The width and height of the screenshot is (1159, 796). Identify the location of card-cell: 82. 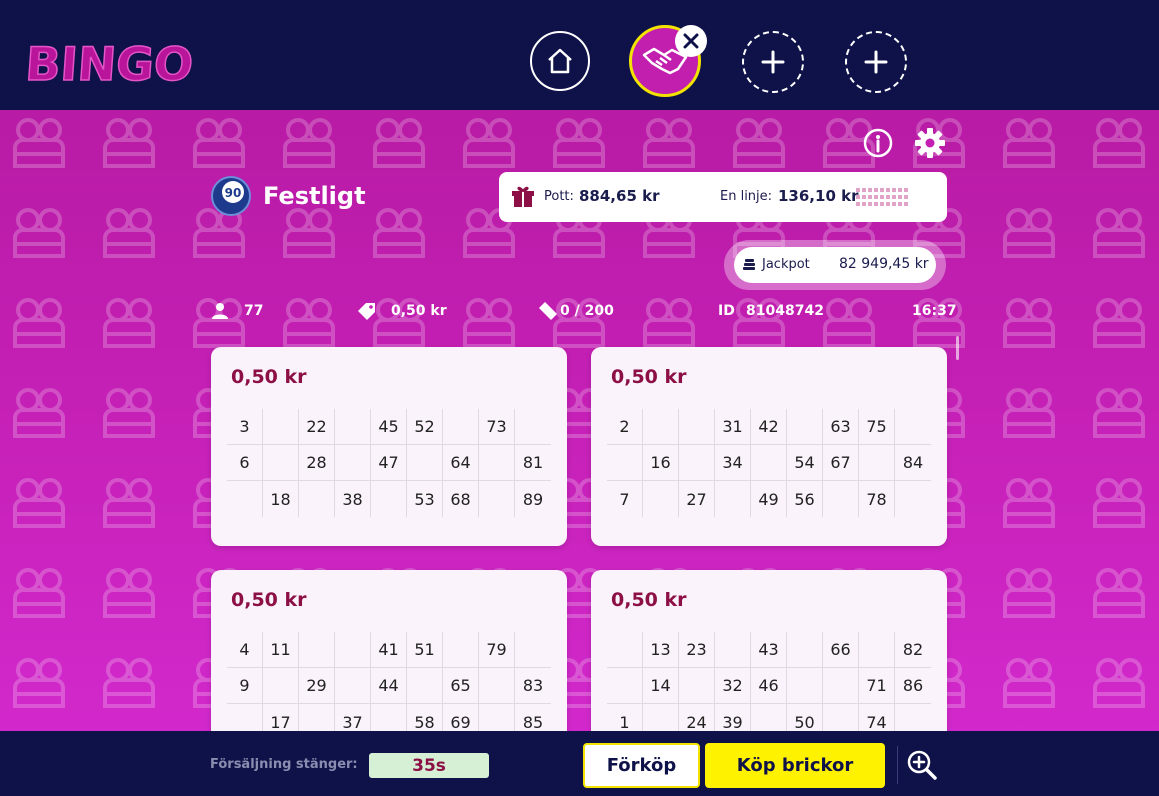
(913, 650).